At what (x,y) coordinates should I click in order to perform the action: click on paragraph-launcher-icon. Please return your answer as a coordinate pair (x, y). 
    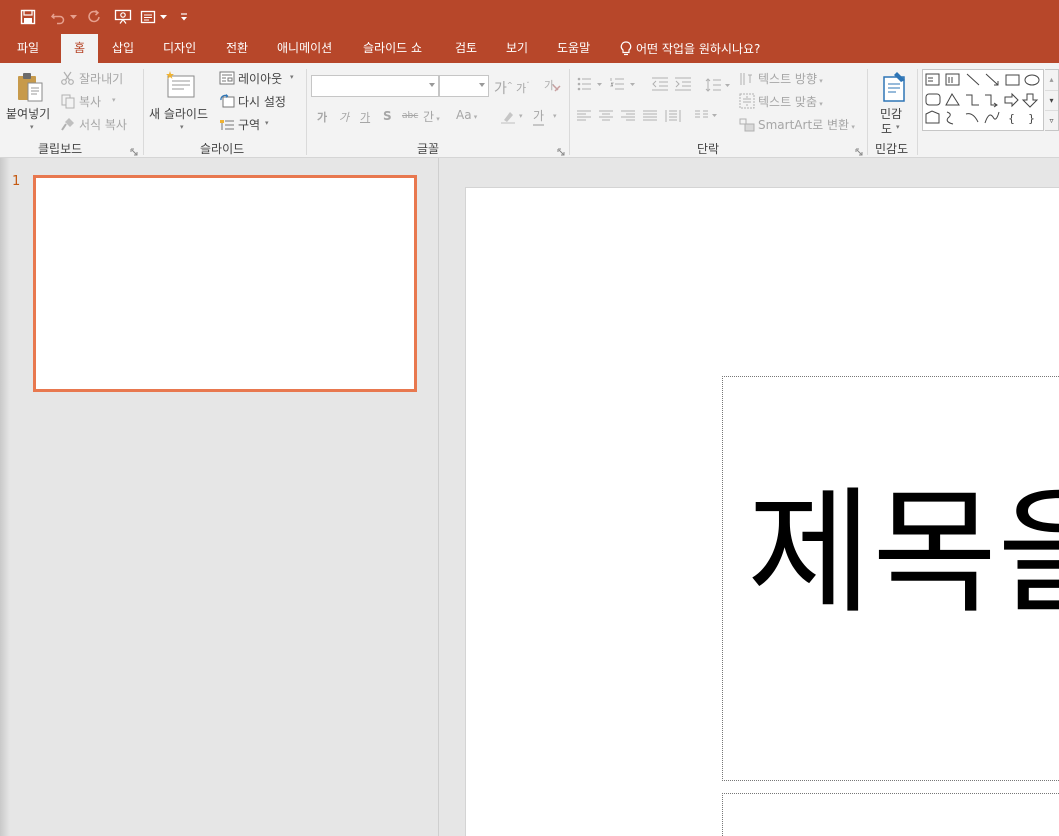
    Looking at the image, I should click on (859, 150).